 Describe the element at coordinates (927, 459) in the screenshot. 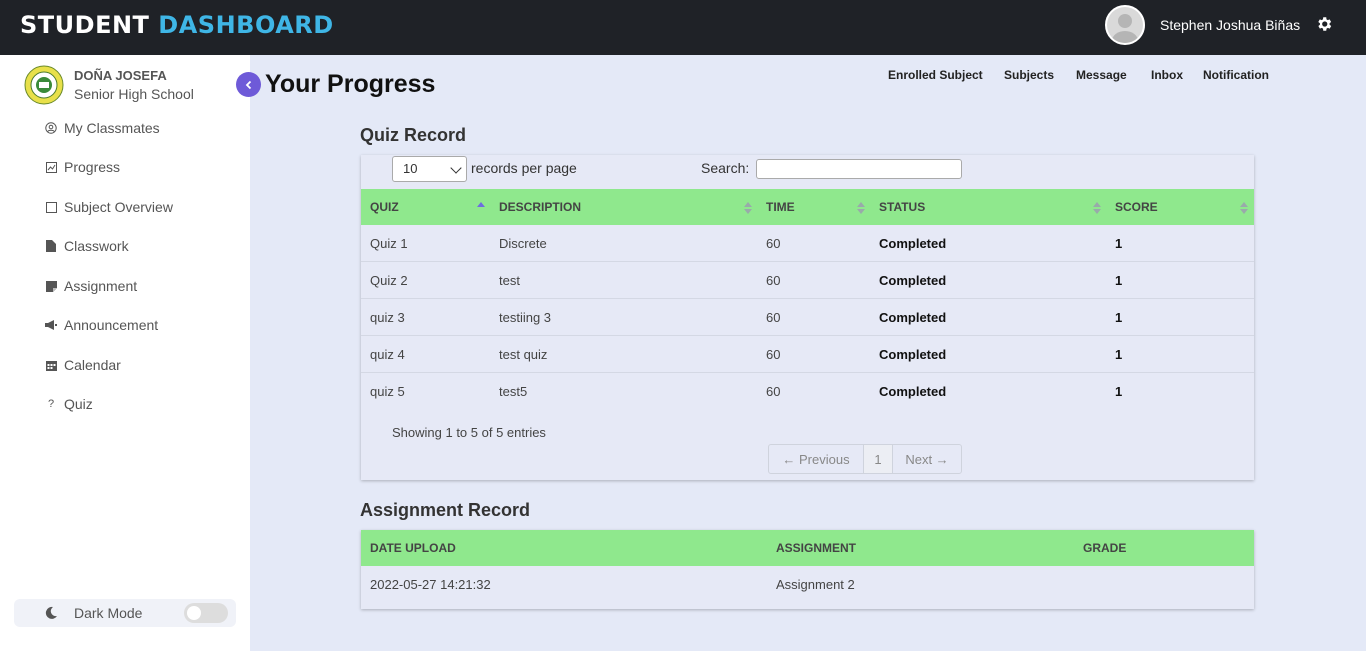

I see `next-page-button: Next →` at that location.